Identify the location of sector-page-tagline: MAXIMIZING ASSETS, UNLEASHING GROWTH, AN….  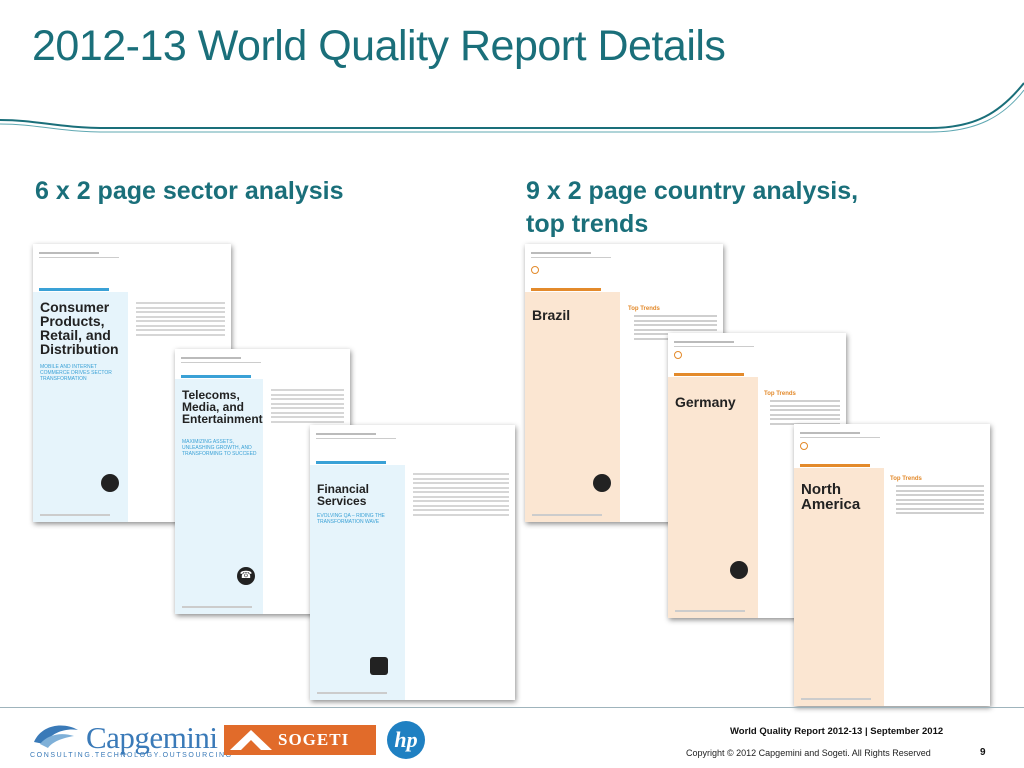
(219, 448).